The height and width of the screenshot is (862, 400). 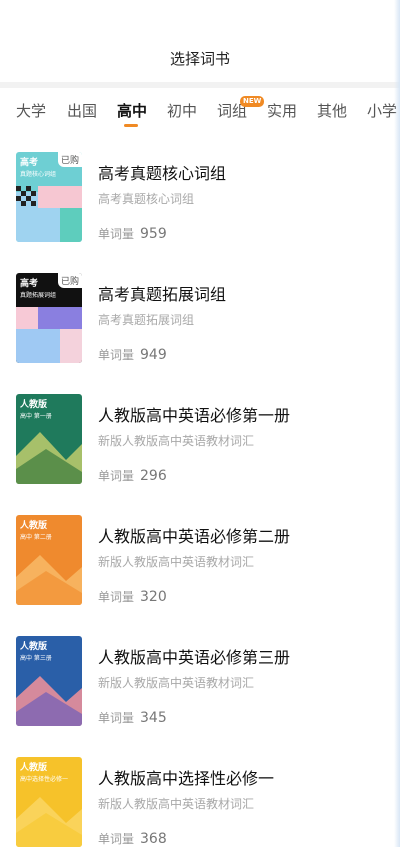 I want to click on book-item: 高考 真题拓展词组 已购 高考真题拓展词组 高考真题拓展词组 单词量 949, so click(x=200, y=317).